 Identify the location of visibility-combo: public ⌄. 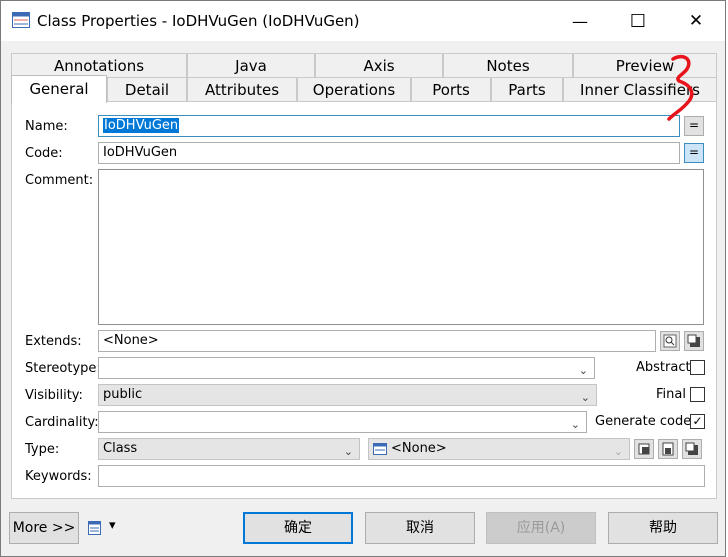
(347, 395).